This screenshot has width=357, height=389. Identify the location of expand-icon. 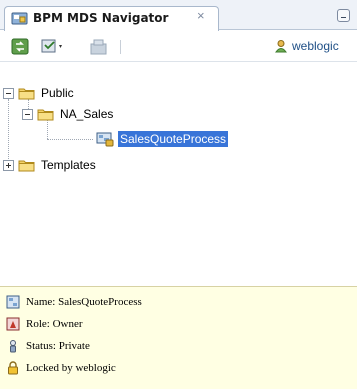
(8, 165).